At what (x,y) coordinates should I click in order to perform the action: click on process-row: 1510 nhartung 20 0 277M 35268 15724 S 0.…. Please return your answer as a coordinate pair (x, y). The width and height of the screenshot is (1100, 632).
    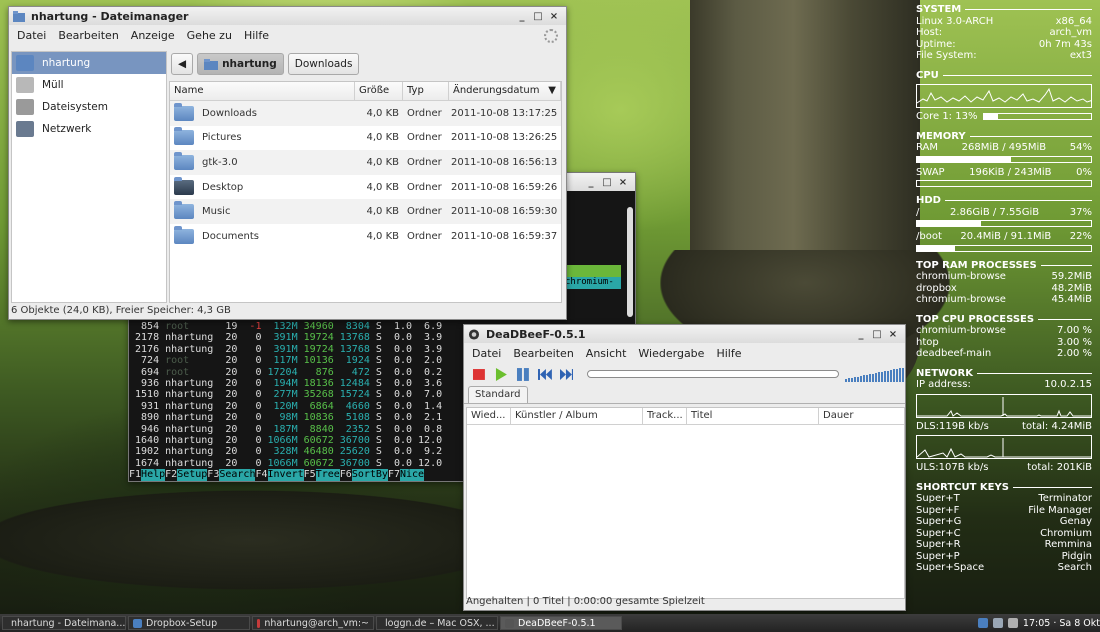
    Looking at the image, I should click on (299, 394).